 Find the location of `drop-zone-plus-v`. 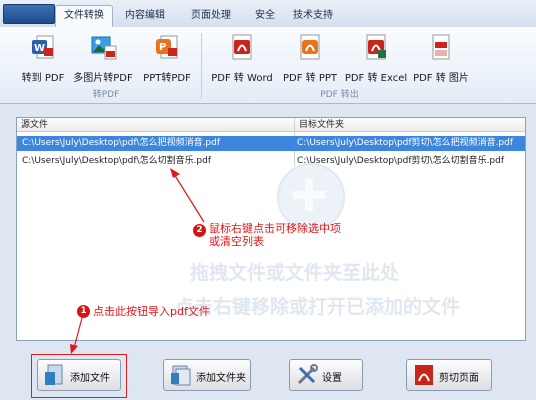

drop-zone-plus-v is located at coordinates (309, 195).